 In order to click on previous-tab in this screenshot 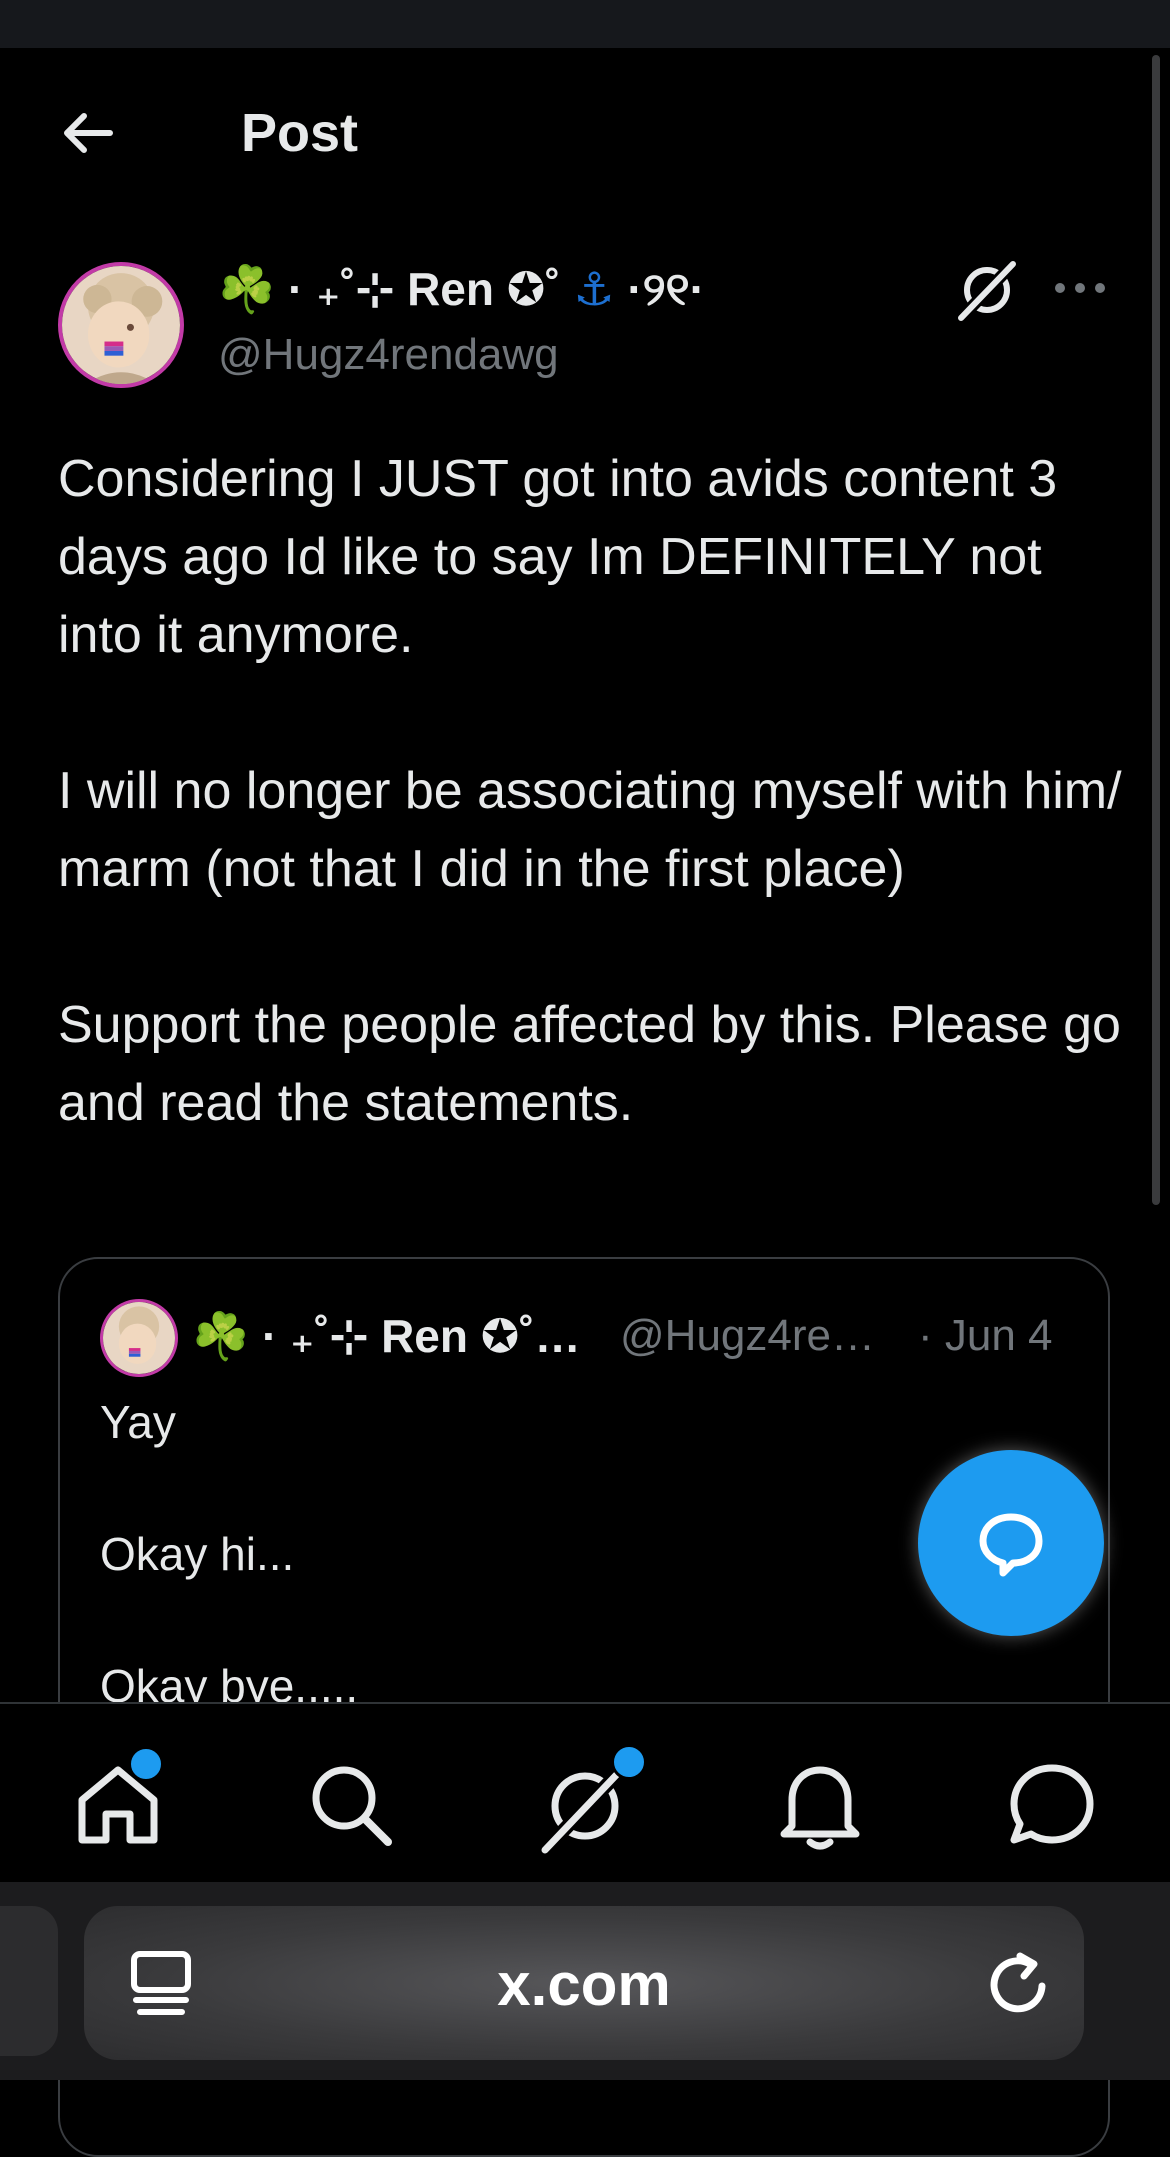, I will do `click(29, 1981)`.